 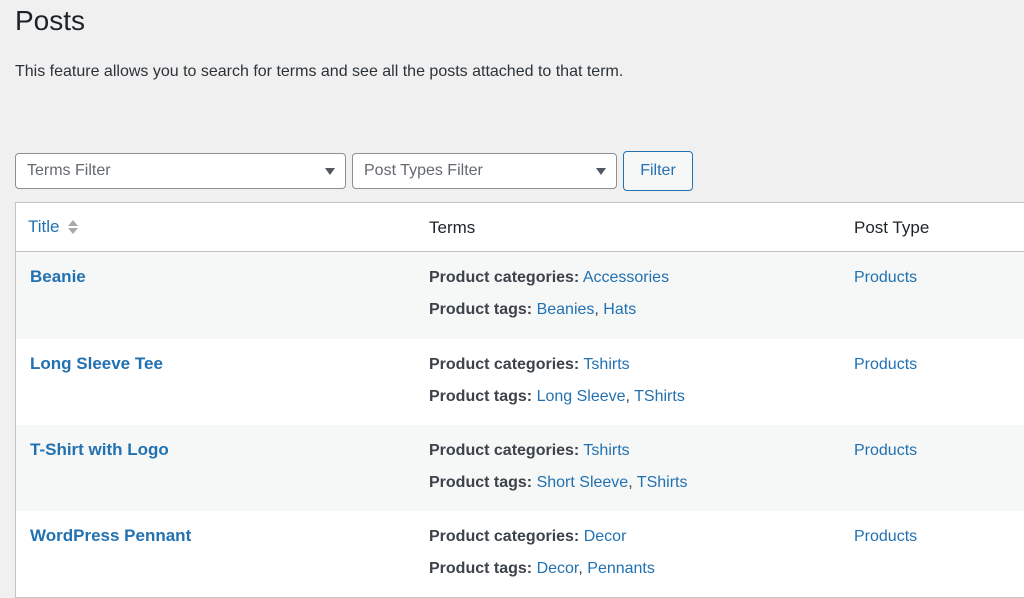 What do you see at coordinates (180, 171) in the screenshot?
I see `terms-filter-select: Terms Filter` at bounding box center [180, 171].